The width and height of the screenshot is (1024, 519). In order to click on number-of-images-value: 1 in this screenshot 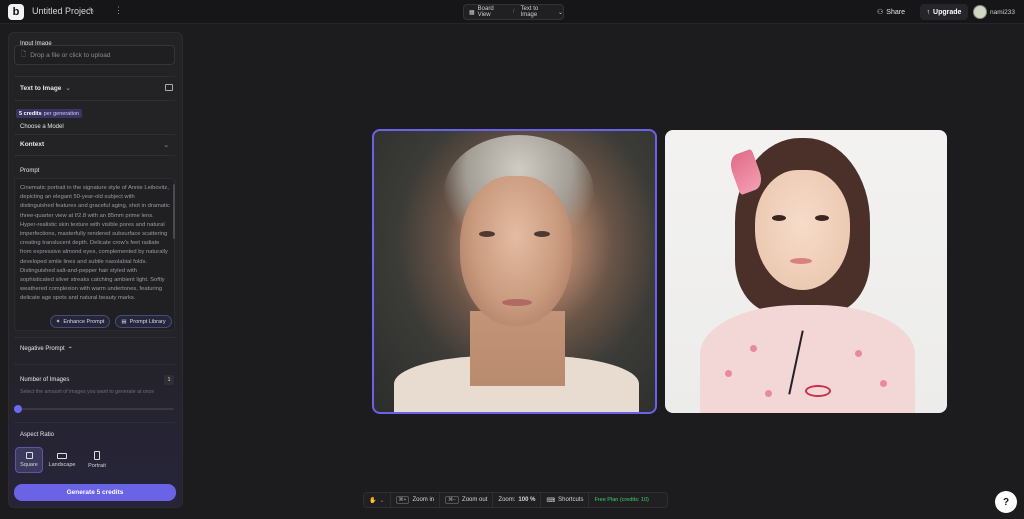, I will do `click(169, 380)`.